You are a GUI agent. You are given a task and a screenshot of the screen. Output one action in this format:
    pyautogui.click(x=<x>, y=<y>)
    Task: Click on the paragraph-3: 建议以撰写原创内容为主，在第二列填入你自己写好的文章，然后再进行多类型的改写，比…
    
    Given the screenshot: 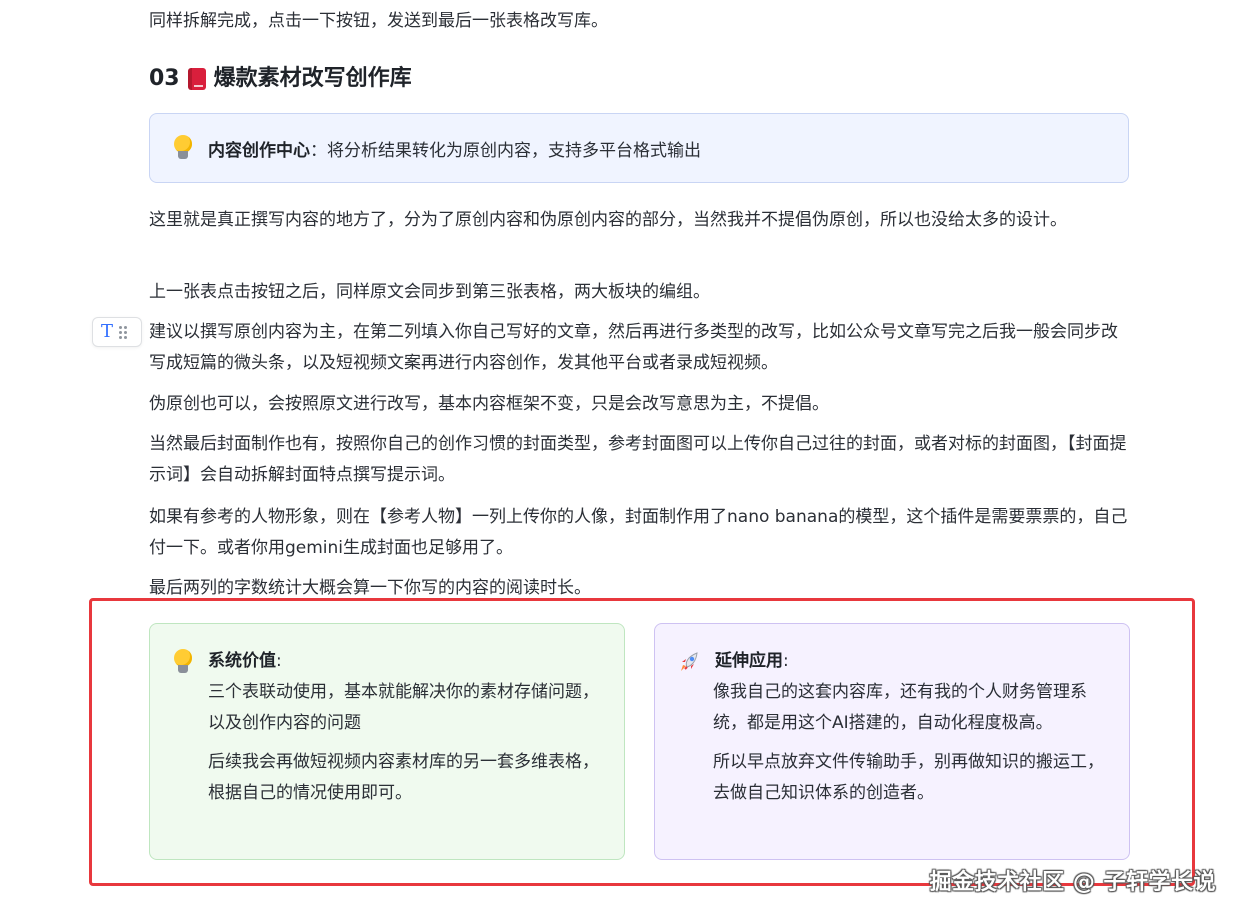 What is the action you would take?
    pyautogui.click(x=633, y=347)
    